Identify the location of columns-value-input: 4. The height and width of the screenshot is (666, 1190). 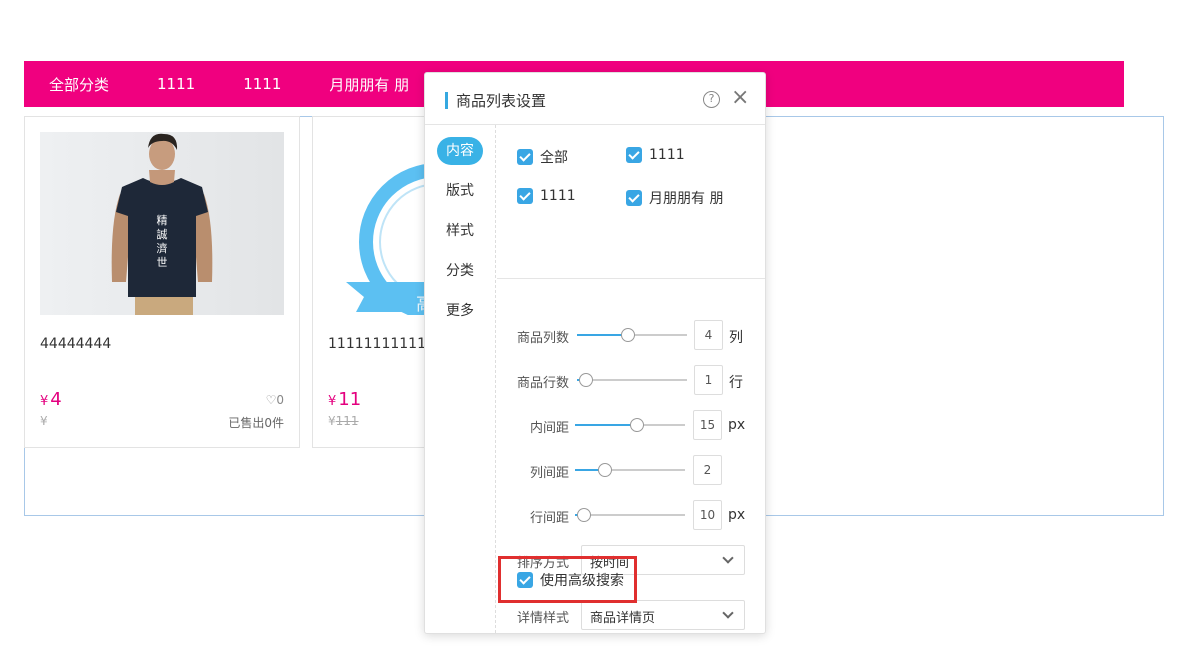
(708, 335).